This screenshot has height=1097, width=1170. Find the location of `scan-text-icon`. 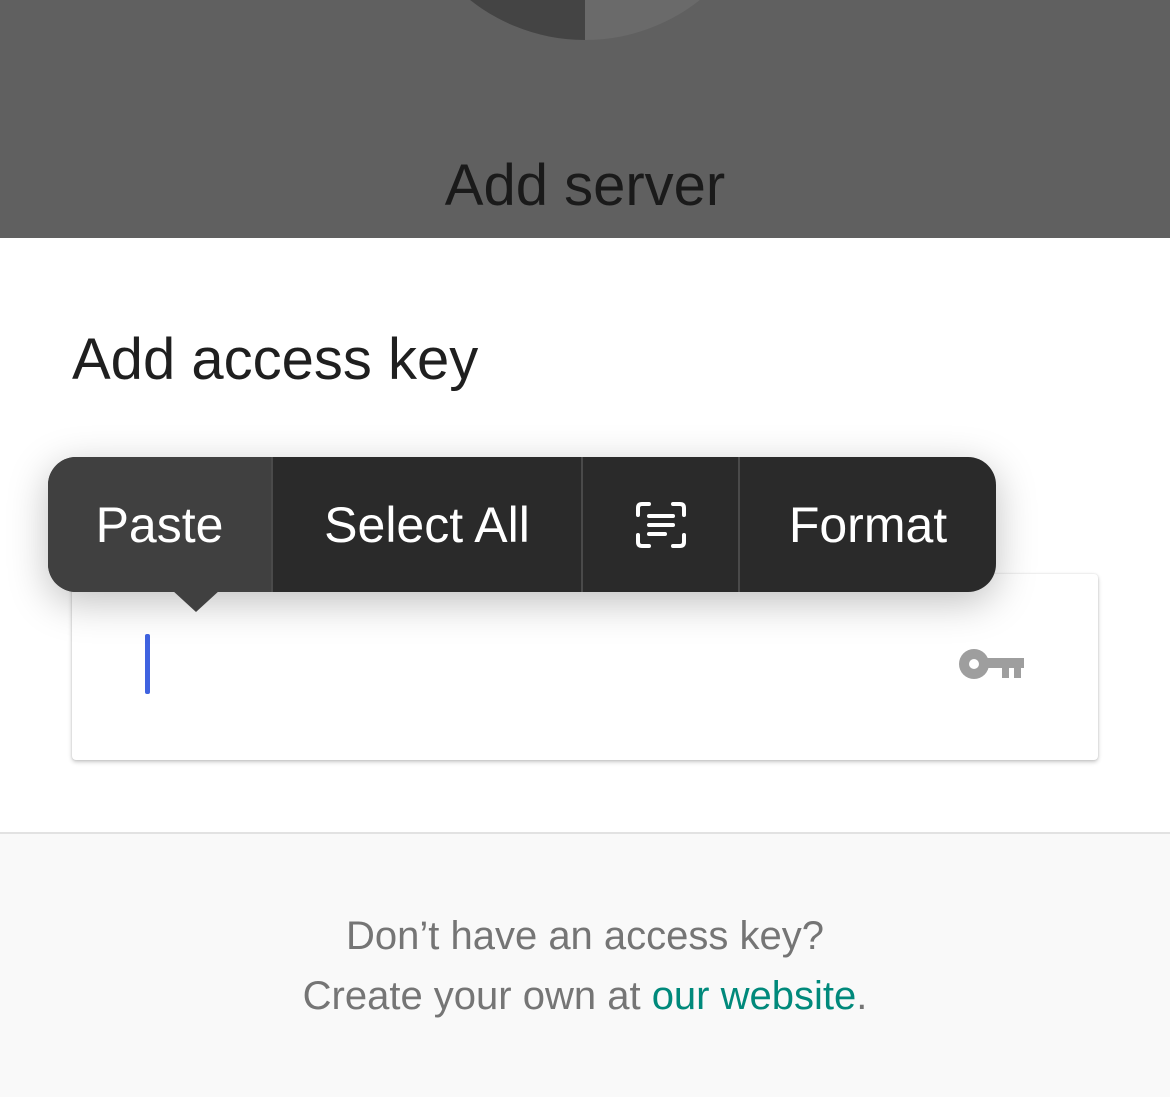

scan-text-icon is located at coordinates (660, 524).